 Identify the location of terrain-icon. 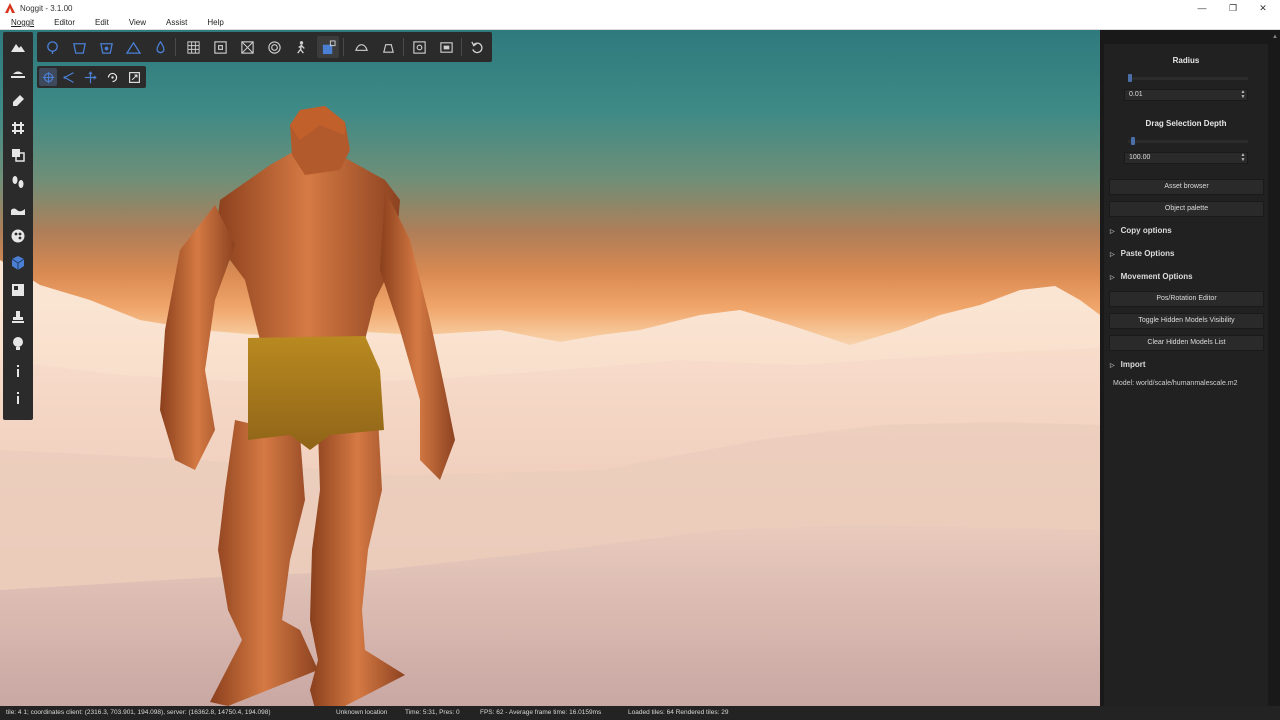
(133, 47).